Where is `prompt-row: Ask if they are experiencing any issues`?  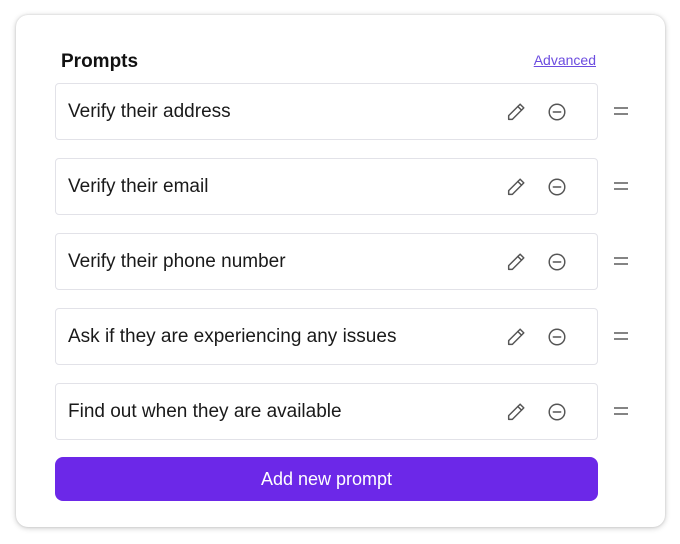
prompt-row: Ask if they are experiencing any issues is located at coordinates (350, 336).